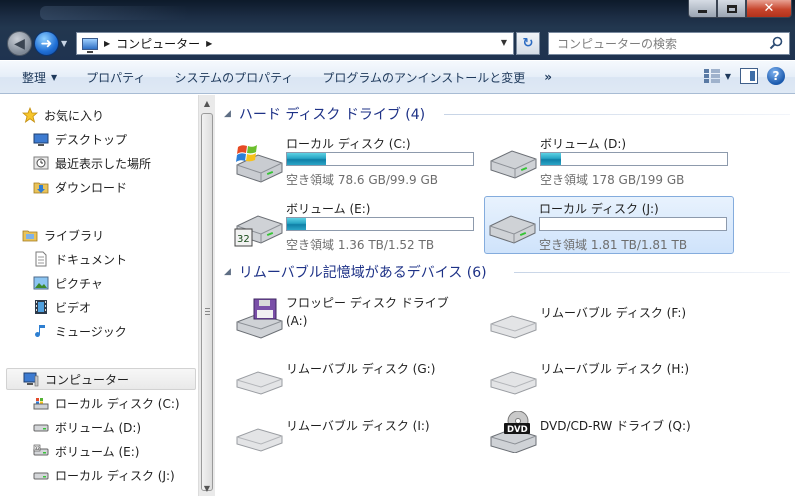 This screenshot has width=795, height=496. Describe the element at coordinates (513, 432) in the screenshot. I see `dvd-drive-icon: DVD` at that location.